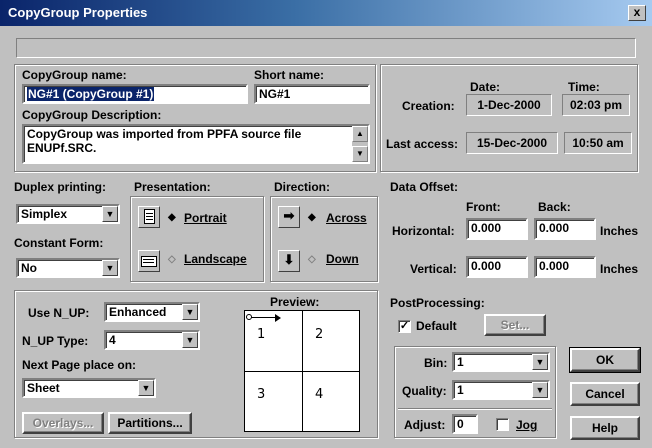 Image resolution: width=652 pixels, height=448 pixels. I want to click on short-name-input: NG#1, so click(312, 94).